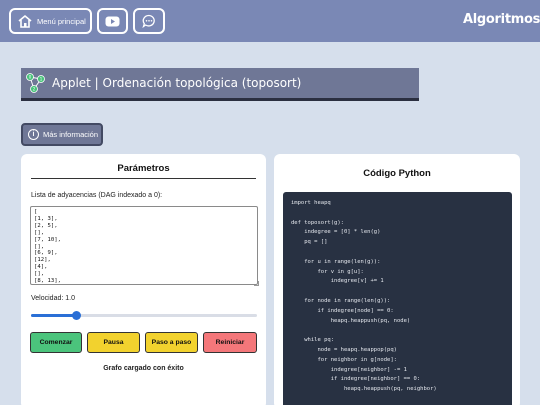 The width and height of the screenshot is (540, 405). I want to click on home-button-label: Menú principal, so click(61, 21).